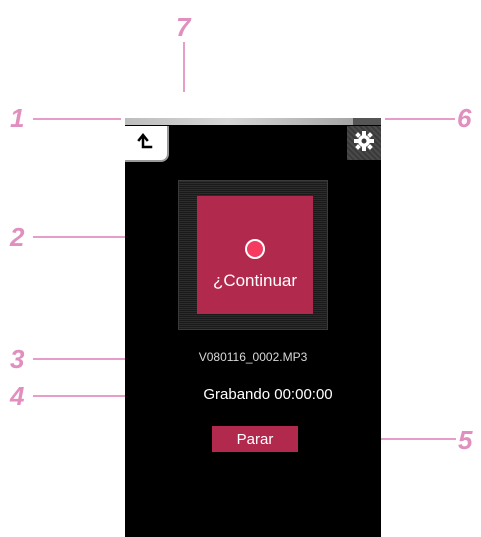 This screenshot has width=481, height=537. I want to click on continue-record-button: ¿Continuar, so click(255, 255).